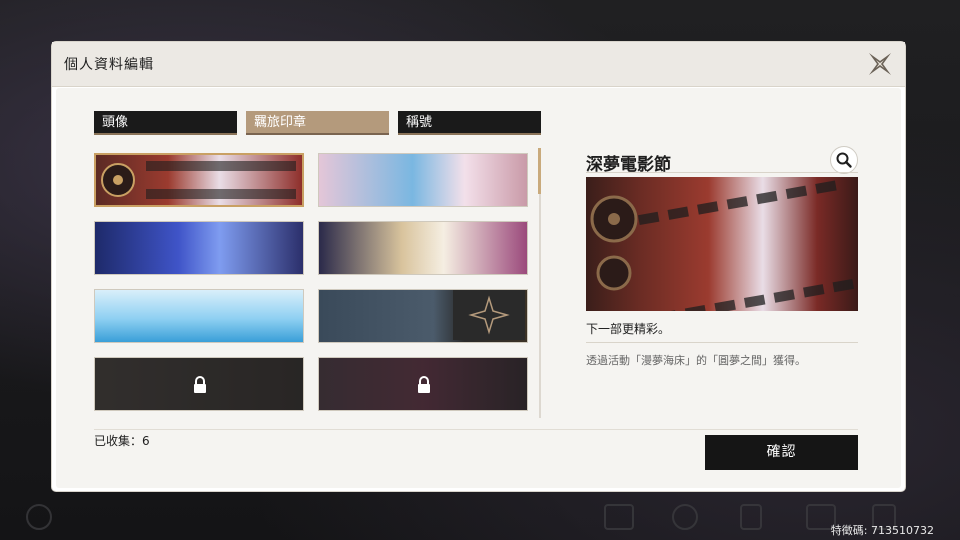  I want to click on tab-avatar: 頭像, so click(165, 123).